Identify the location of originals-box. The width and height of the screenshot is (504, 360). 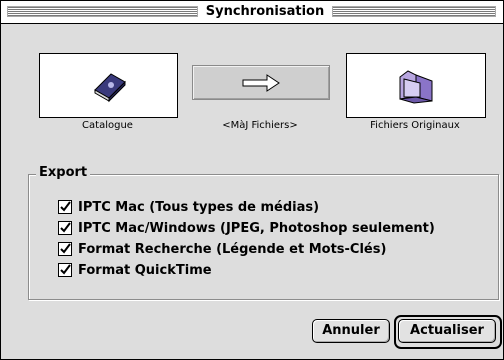
(416, 85).